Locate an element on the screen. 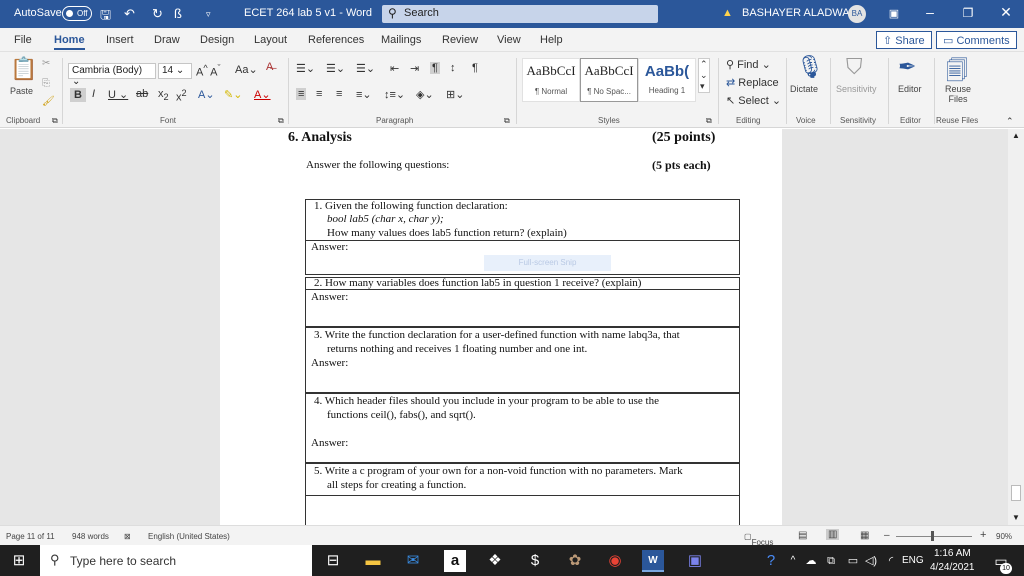  input-language: ENG is located at coordinates (913, 560).